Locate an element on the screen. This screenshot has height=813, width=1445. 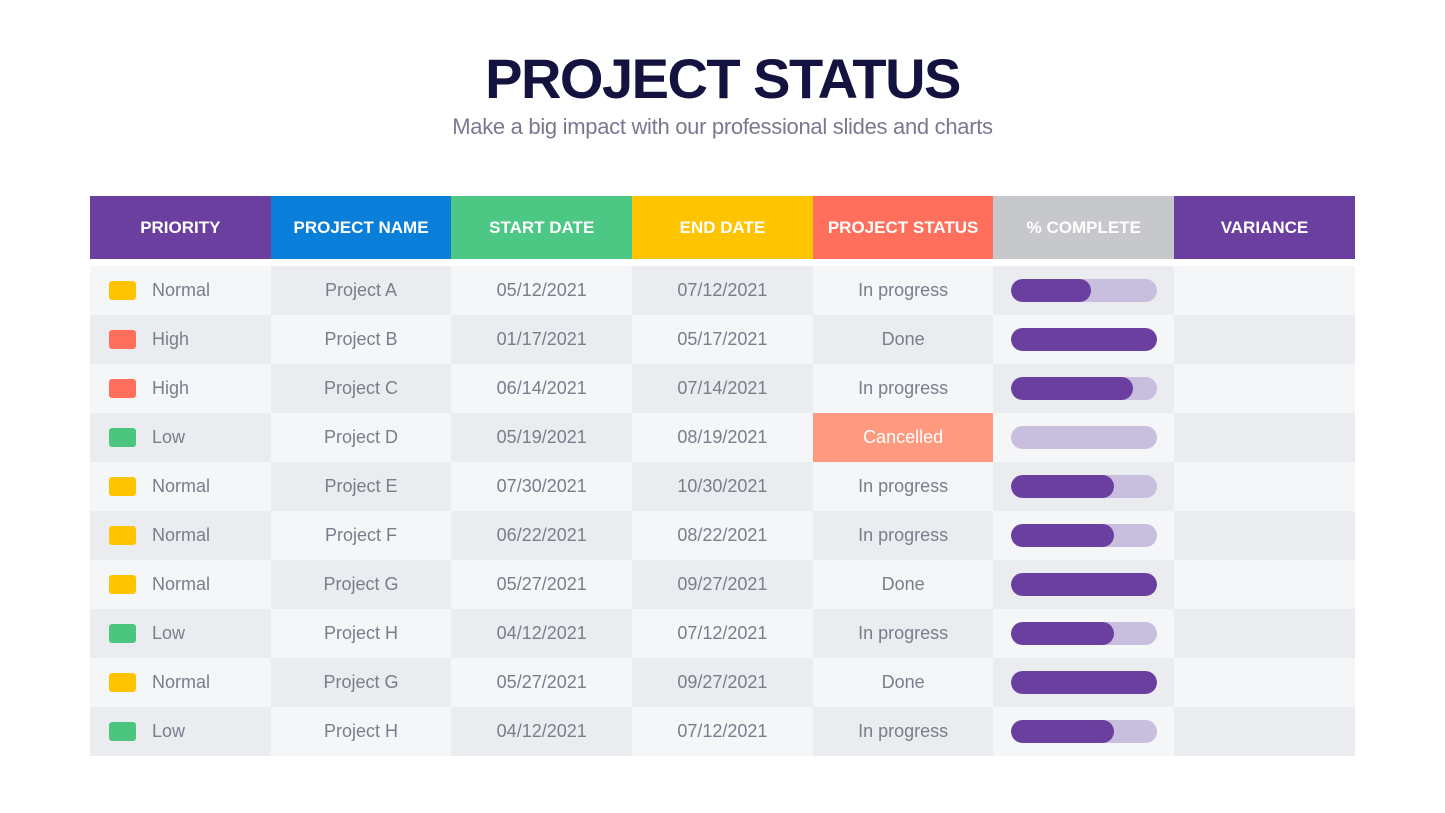
page-title: PROJECT STATUS is located at coordinates (723, 78).